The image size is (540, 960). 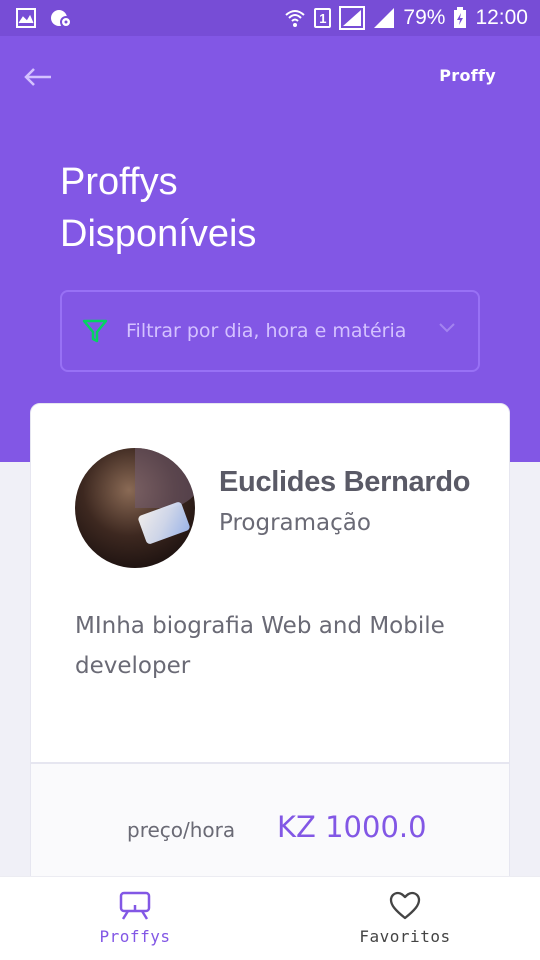 I want to click on wifi-icon, so click(x=295, y=18).